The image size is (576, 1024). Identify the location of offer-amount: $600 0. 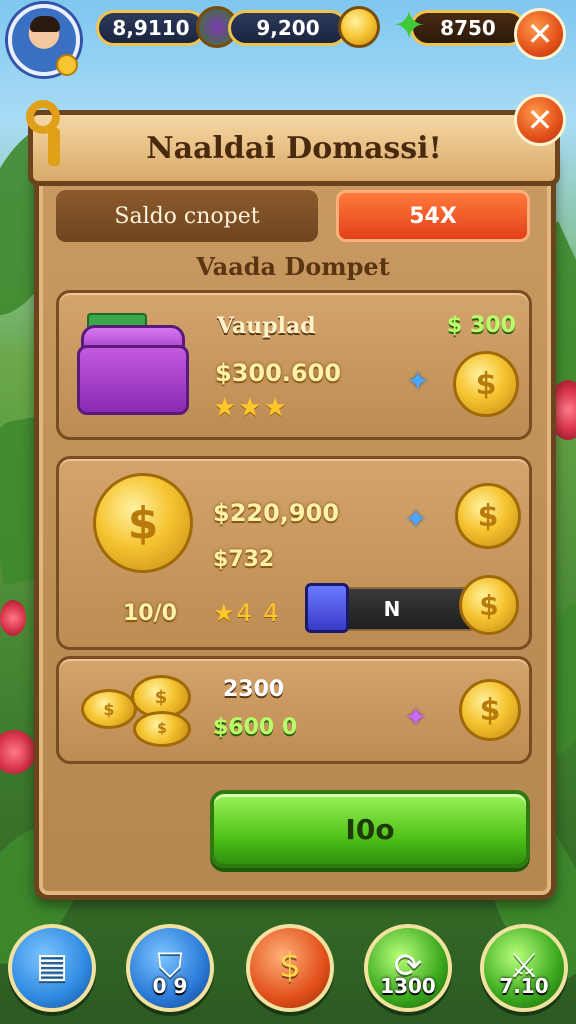
(255, 727).